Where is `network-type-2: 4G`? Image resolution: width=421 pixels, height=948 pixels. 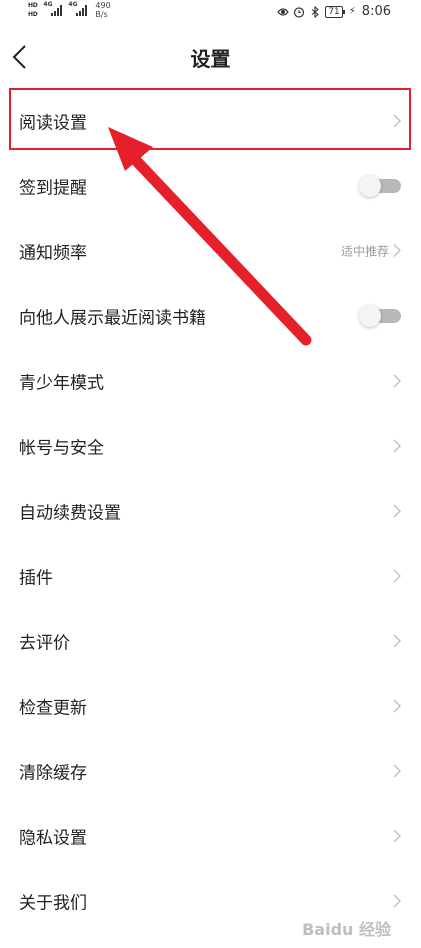
network-type-2: 4G is located at coordinates (73, 4).